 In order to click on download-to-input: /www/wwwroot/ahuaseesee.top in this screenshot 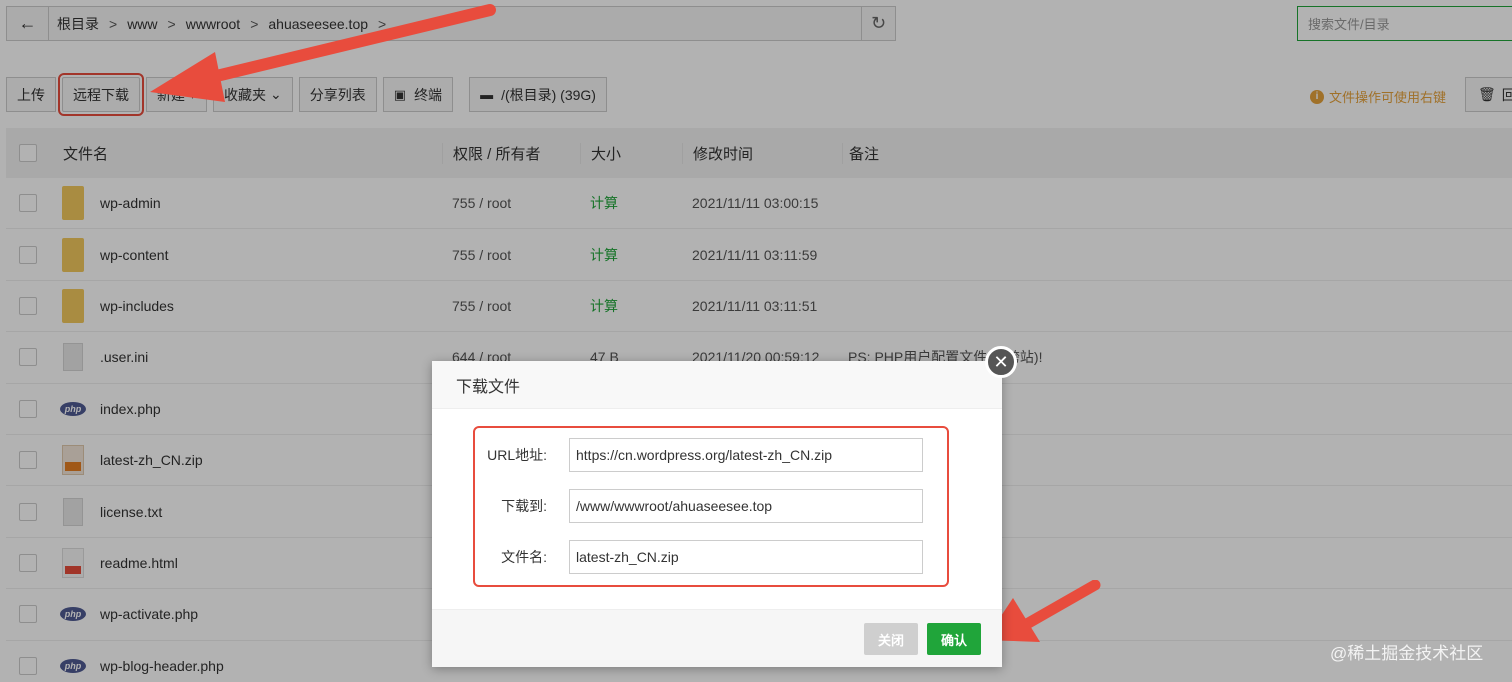, I will do `click(746, 506)`.